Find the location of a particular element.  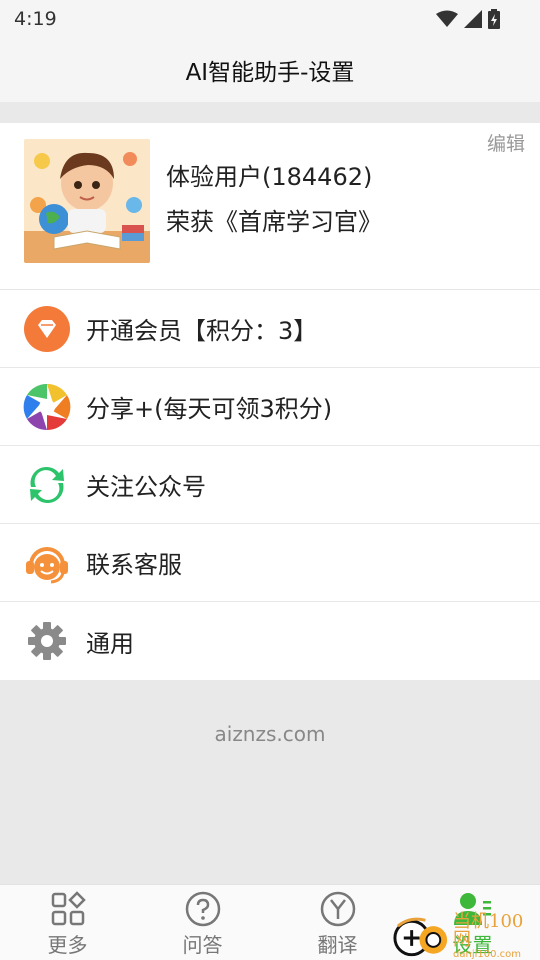

avatar is located at coordinates (87, 201).